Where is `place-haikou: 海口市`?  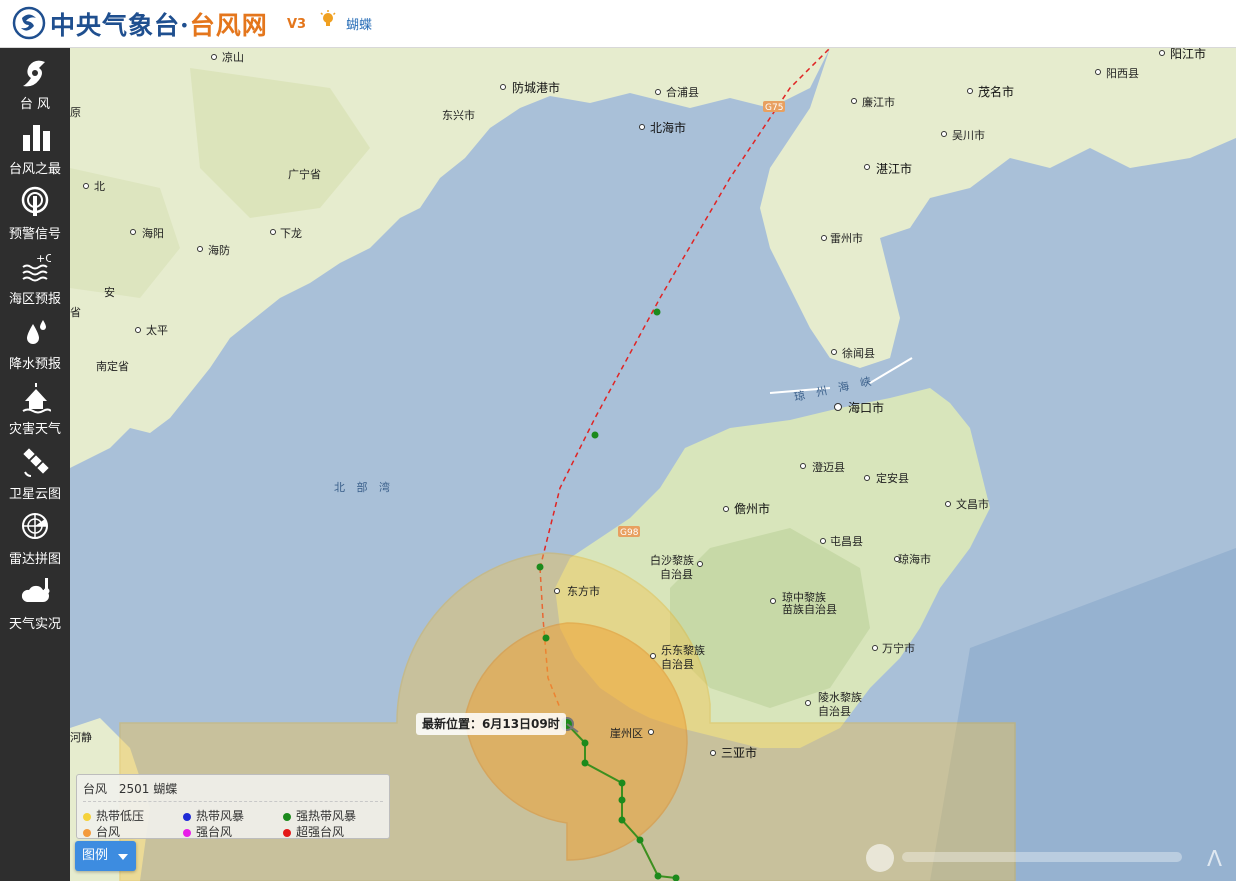 place-haikou: 海口市 is located at coordinates (866, 407).